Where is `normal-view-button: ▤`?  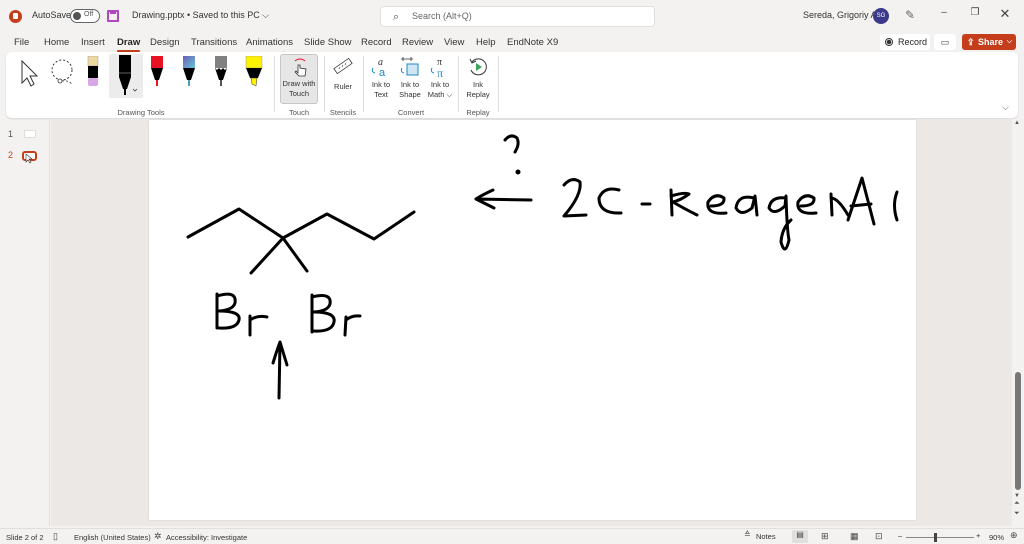
normal-view-button: ▤ is located at coordinates (800, 536).